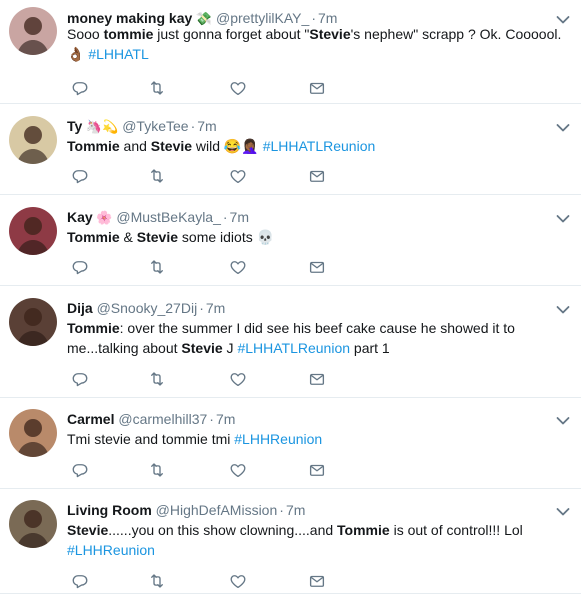  Describe the element at coordinates (128, 34) in the screenshot. I see `bold-text: tommie` at that location.